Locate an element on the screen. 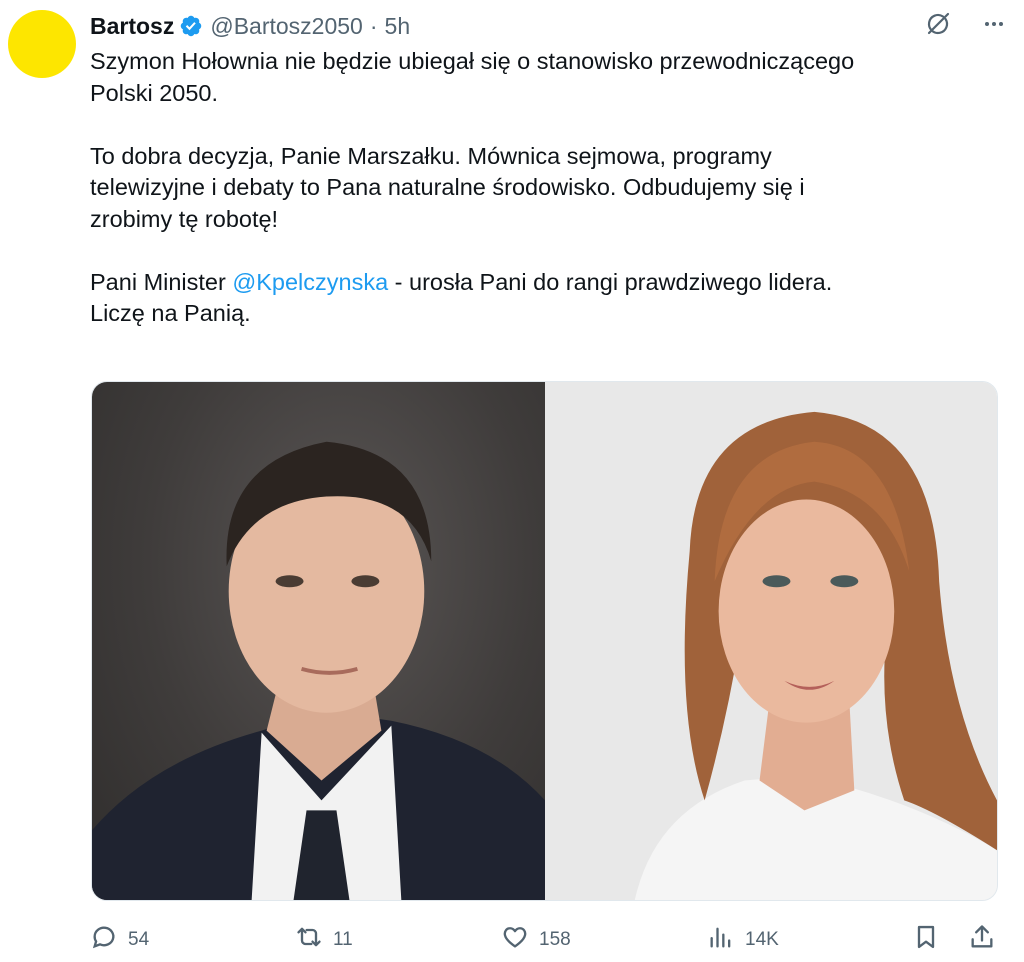 This screenshot has width=1024, height=962. share-button is located at coordinates (982, 940).